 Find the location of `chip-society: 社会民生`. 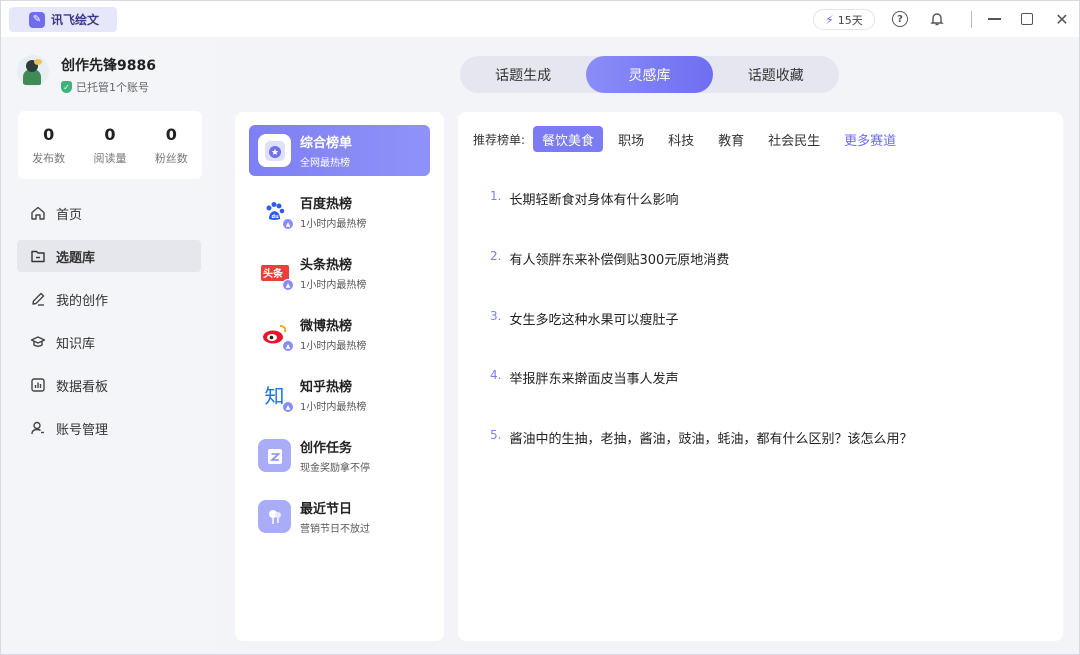

chip-society: 社会民生 is located at coordinates (794, 139).